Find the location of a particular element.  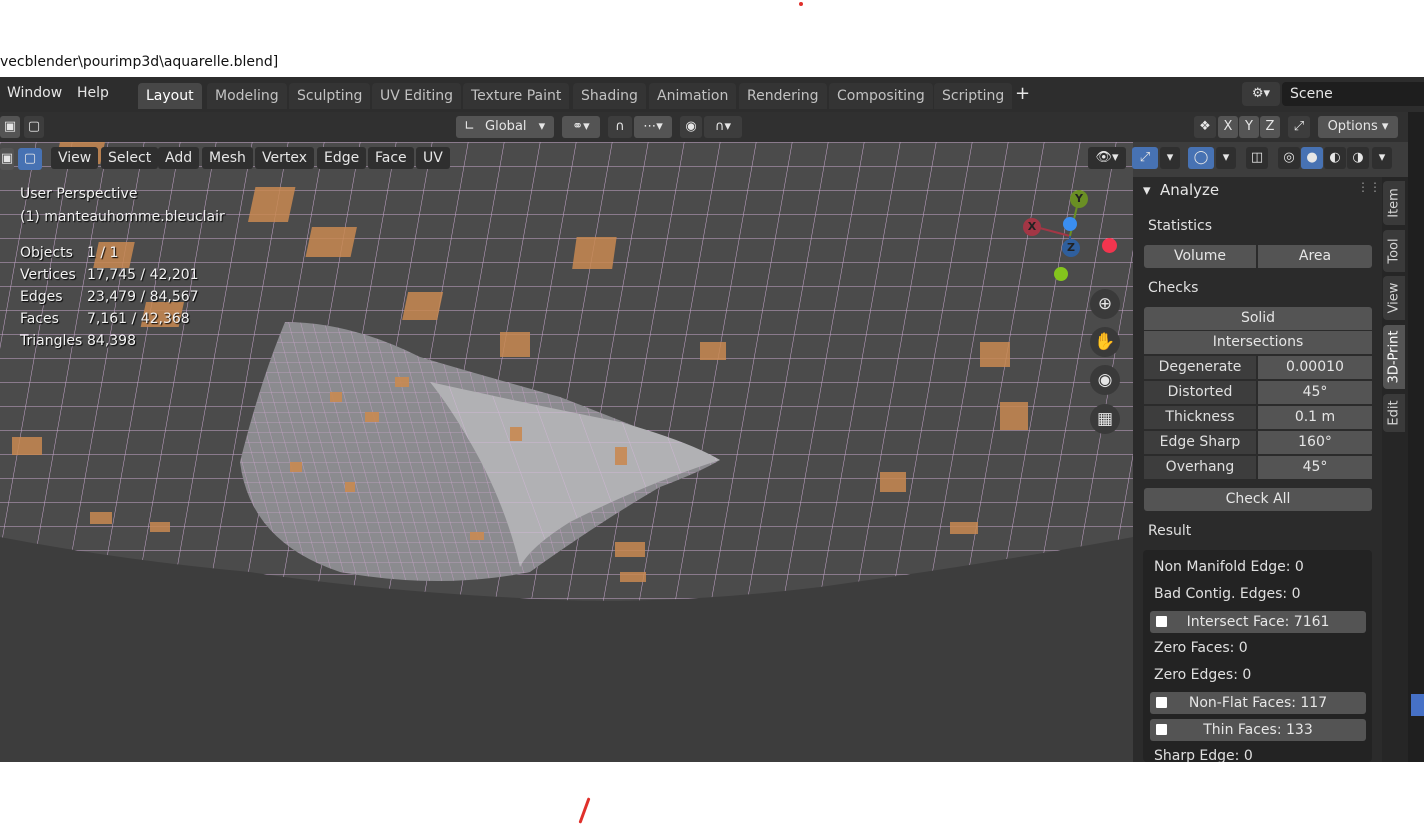

camera-icon: ◉ is located at coordinates (1105, 380).